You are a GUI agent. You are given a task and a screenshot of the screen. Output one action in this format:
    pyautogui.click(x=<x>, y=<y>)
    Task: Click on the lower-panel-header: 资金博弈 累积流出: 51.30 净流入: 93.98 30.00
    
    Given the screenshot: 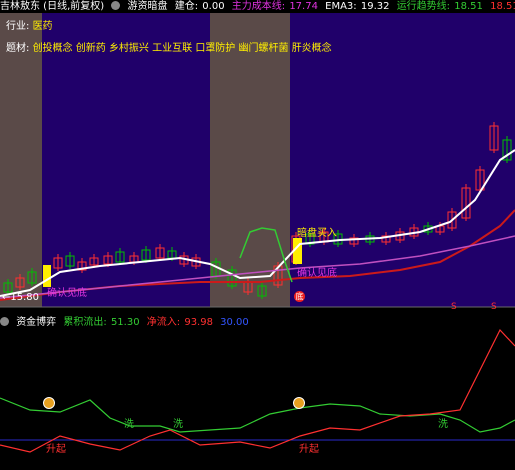 What is the action you would take?
    pyautogui.click(x=257, y=322)
    